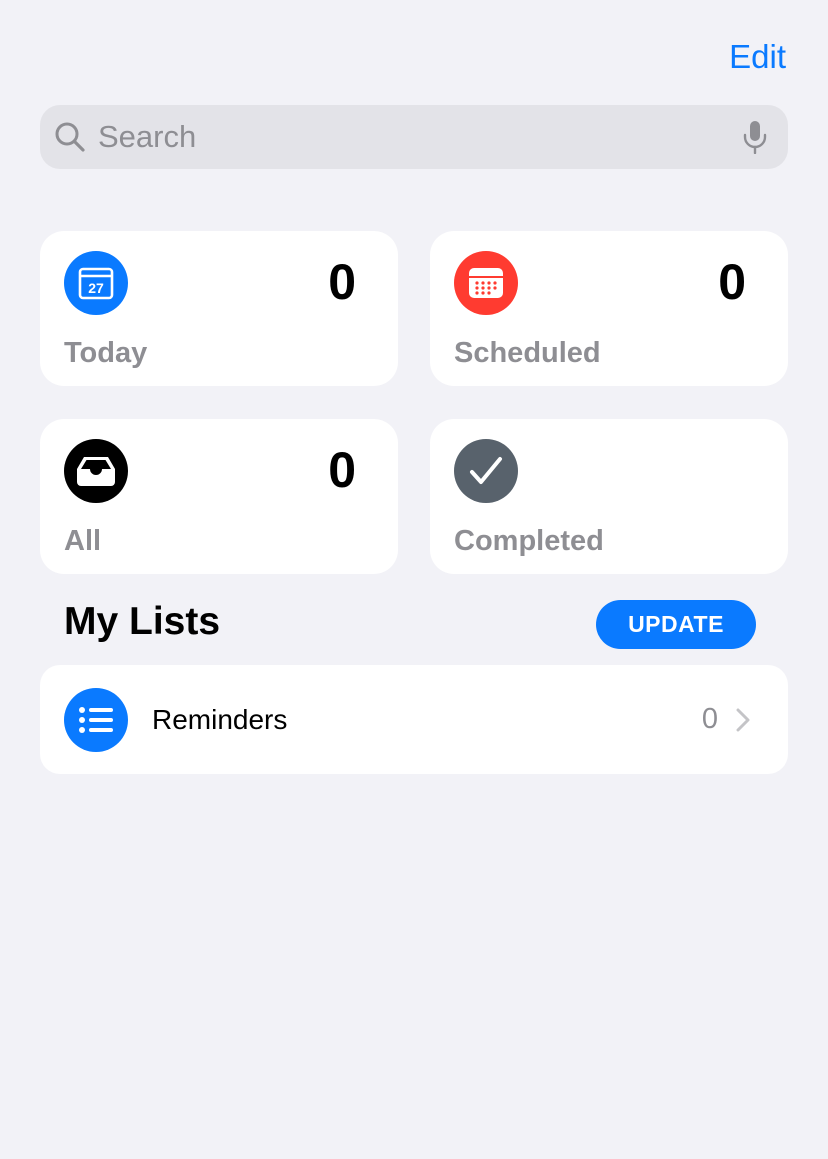  What do you see at coordinates (743, 719) in the screenshot?
I see `chevron-right-icon` at bounding box center [743, 719].